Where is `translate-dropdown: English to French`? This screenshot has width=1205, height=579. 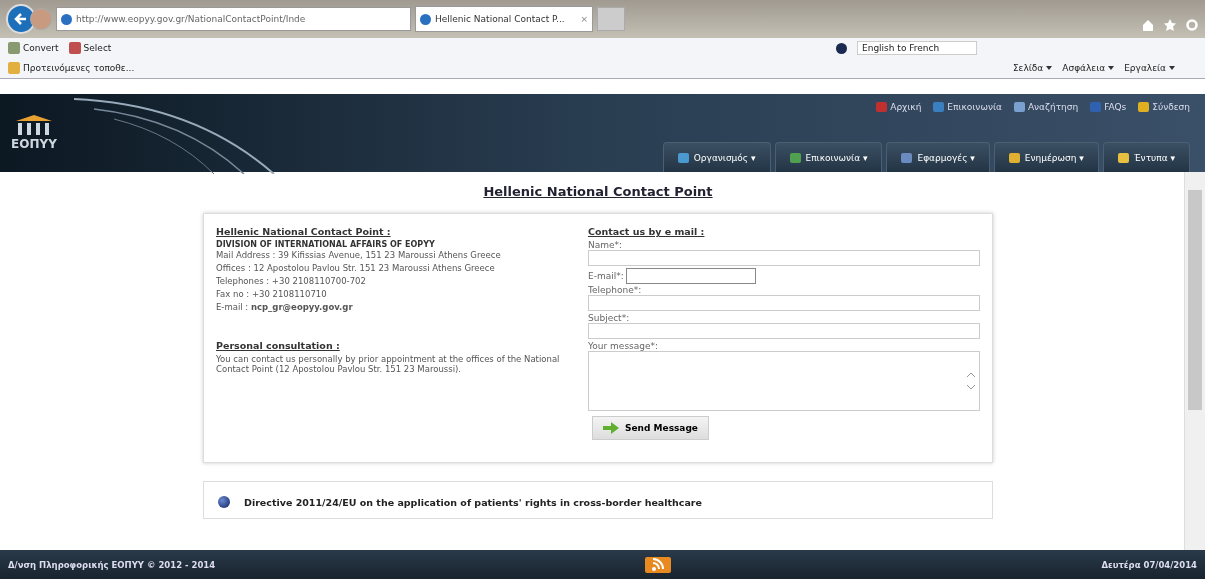 translate-dropdown: English to French is located at coordinates (917, 48).